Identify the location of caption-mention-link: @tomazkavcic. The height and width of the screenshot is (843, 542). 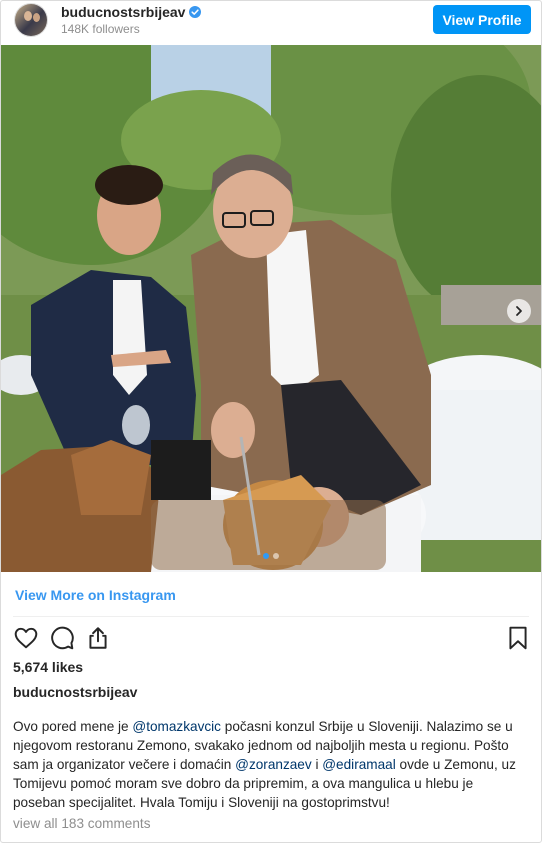
(176, 726).